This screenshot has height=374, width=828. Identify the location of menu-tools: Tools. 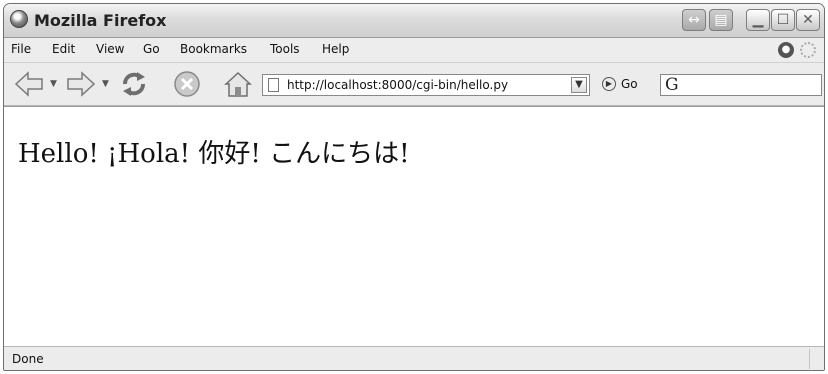
(285, 49).